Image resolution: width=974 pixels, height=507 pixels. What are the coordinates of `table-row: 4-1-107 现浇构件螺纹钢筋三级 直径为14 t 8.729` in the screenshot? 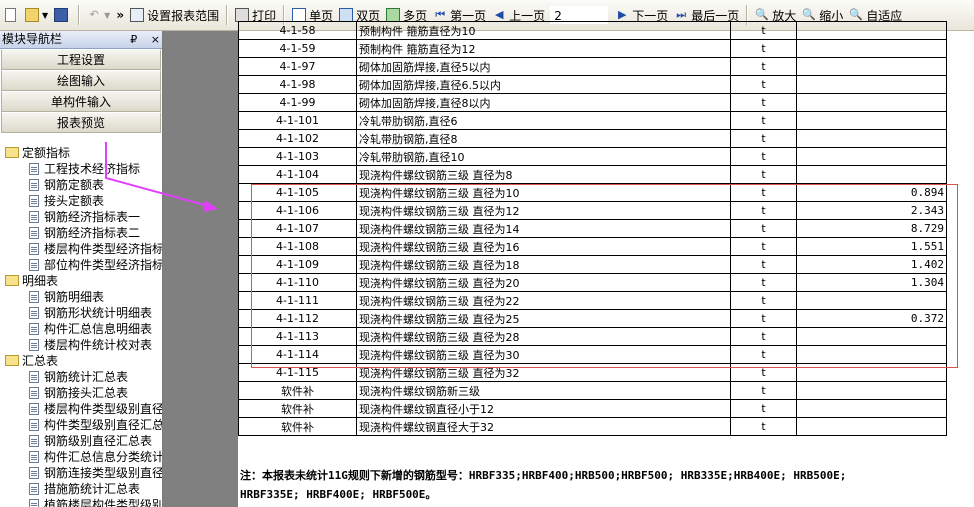 It's located at (592, 228).